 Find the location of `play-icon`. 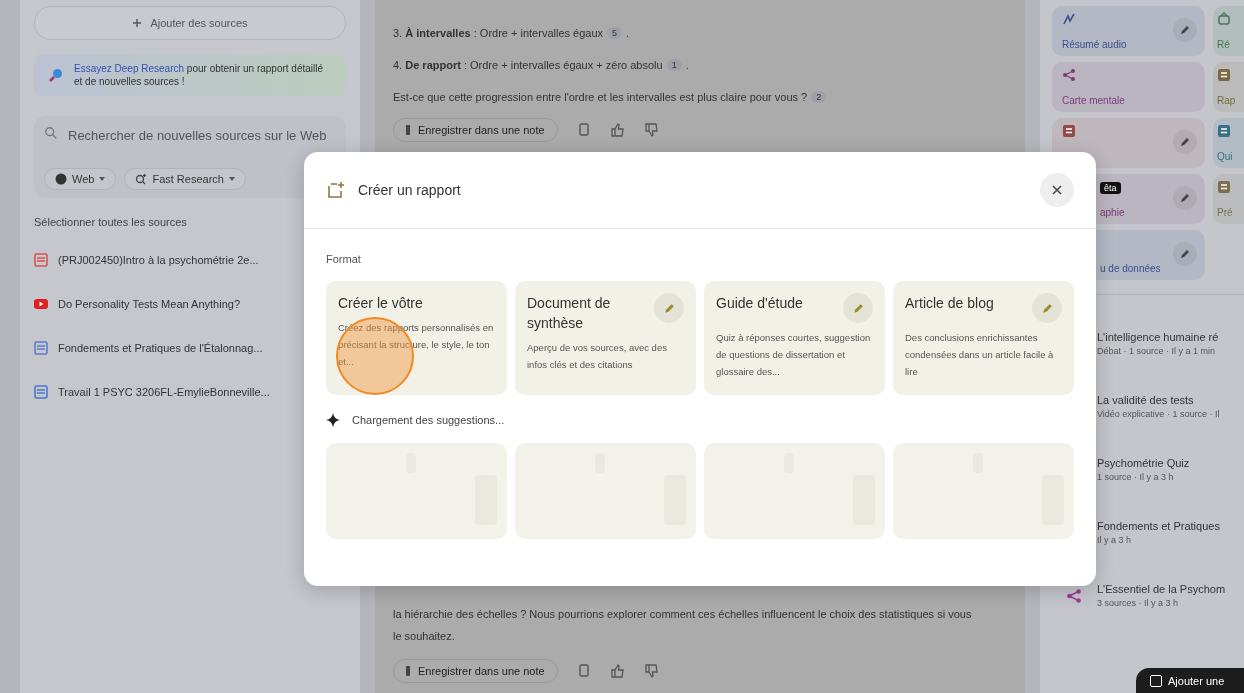

play-icon is located at coordinates (41, 304).